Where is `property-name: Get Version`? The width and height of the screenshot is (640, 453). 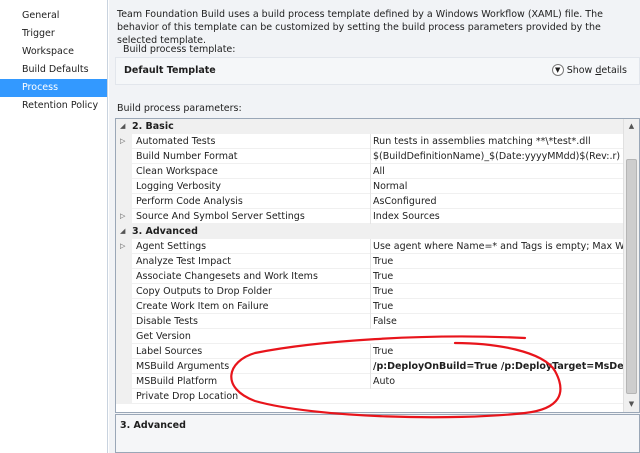 property-name: Get Version is located at coordinates (163, 336).